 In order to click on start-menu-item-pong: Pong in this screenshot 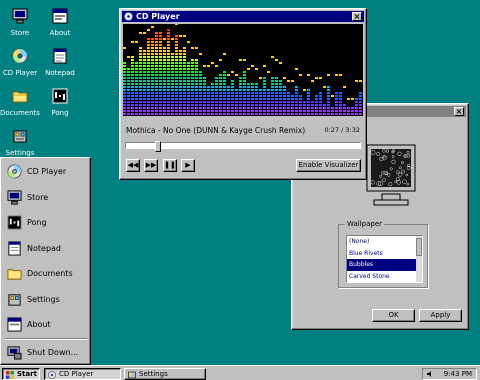, I will do `click(46, 223)`.